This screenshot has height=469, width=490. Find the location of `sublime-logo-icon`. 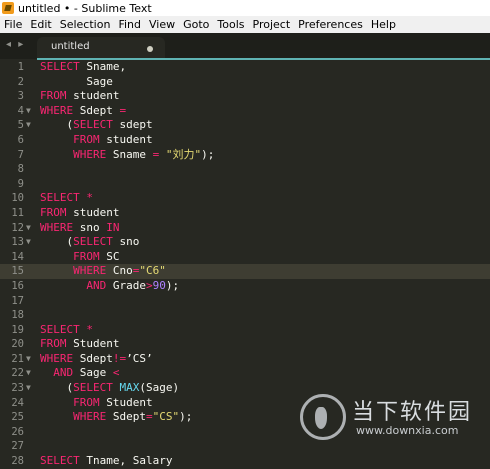

sublime-logo-icon is located at coordinates (8, 8).